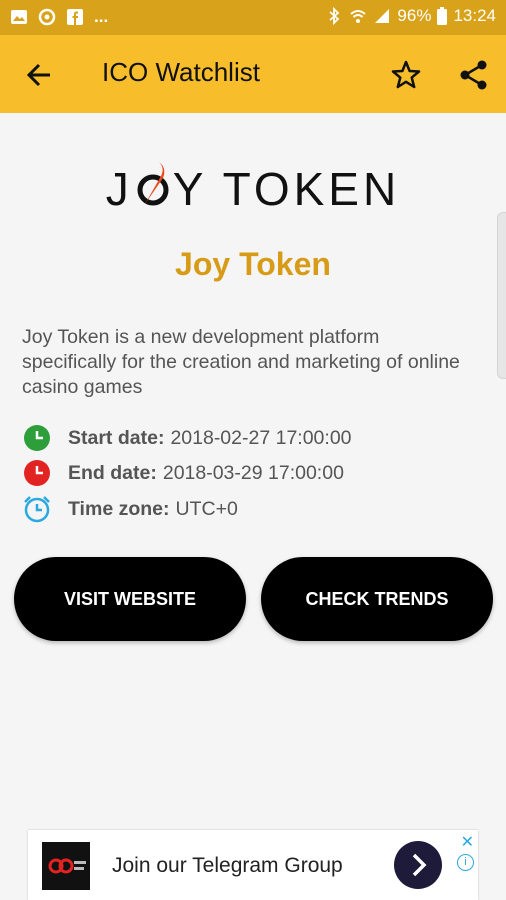 The width and height of the screenshot is (506, 900). I want to click on start-date-label: Start date:, so click(116, 437).